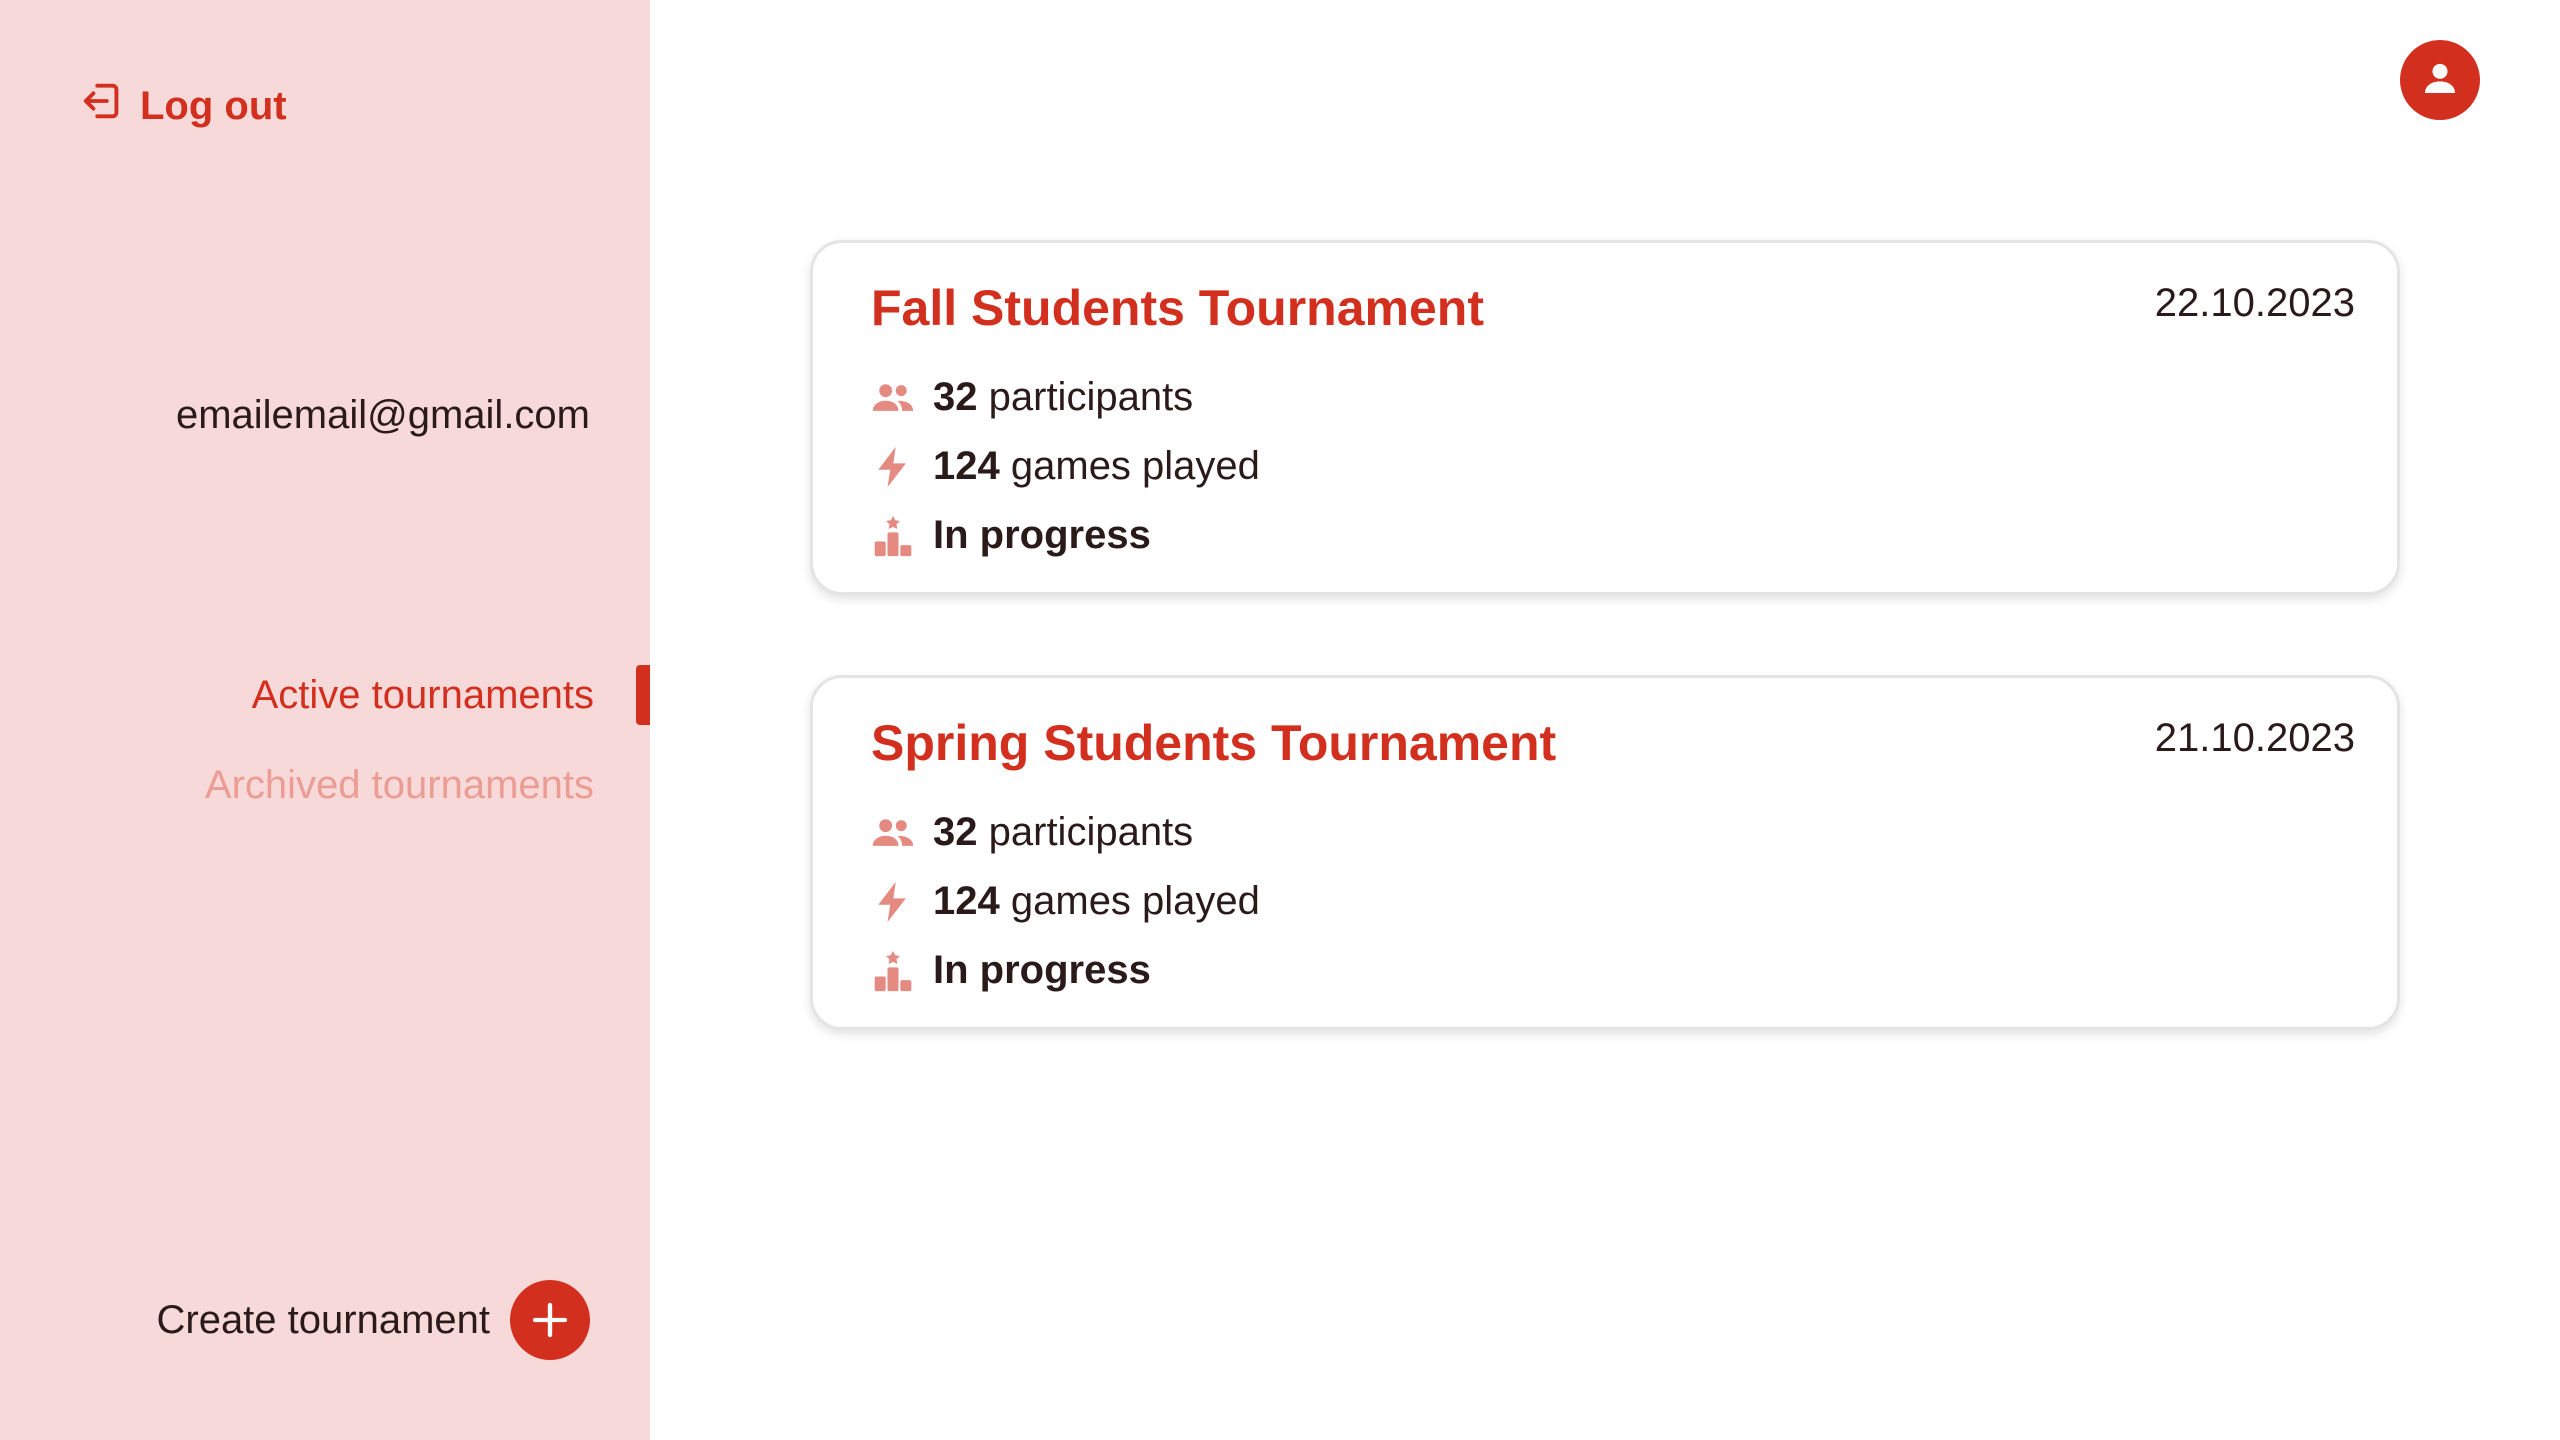 This screenshot has width=2560, height=1440. Describe the element at coordinates (399, 784) in the screenshot. I see `nav-item-label: Archived tournaments` at that location.